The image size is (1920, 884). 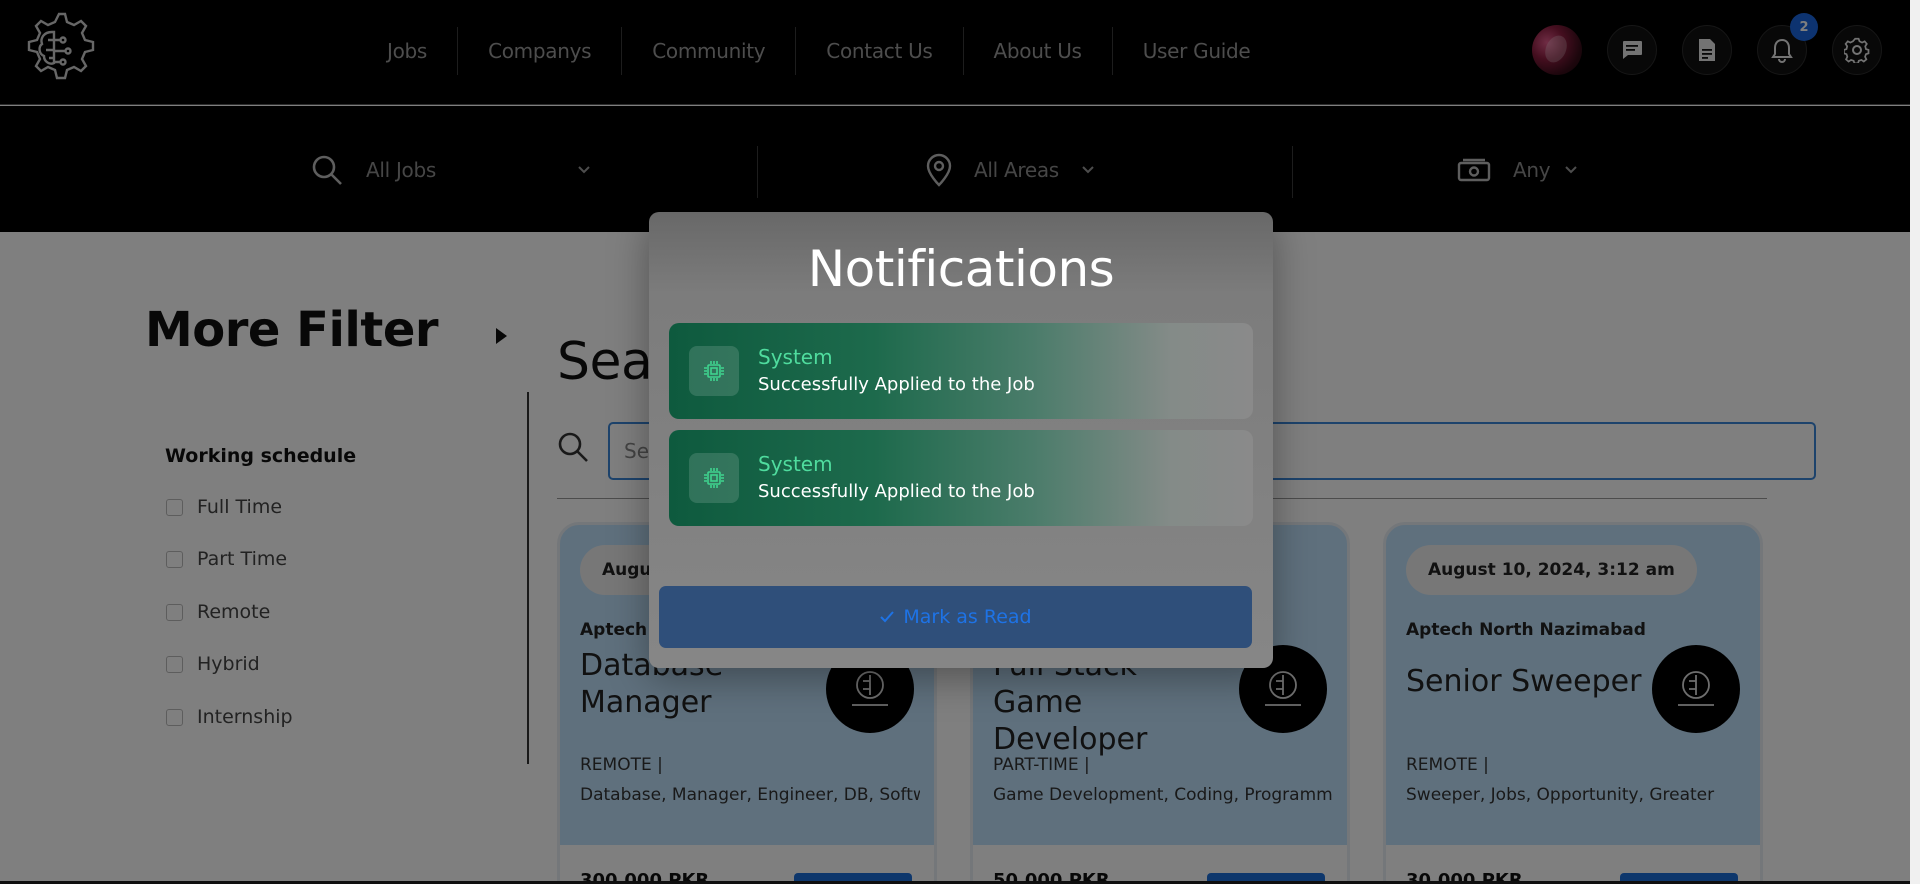 What do you see at coordinates (961, 269) in the screenshot?
I see `notifications-title: Notifications` at bounding box center [961, 269].